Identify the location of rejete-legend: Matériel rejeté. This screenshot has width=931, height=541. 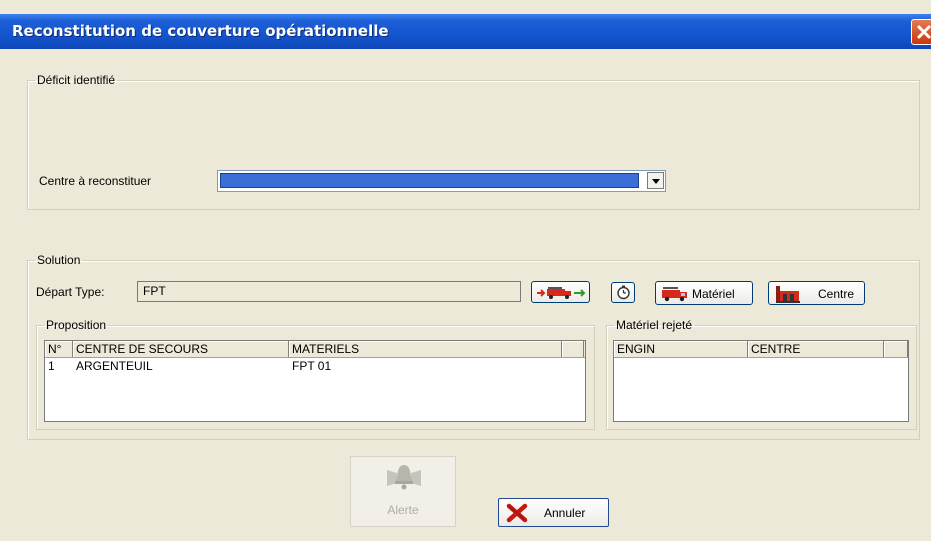
(654, 325).